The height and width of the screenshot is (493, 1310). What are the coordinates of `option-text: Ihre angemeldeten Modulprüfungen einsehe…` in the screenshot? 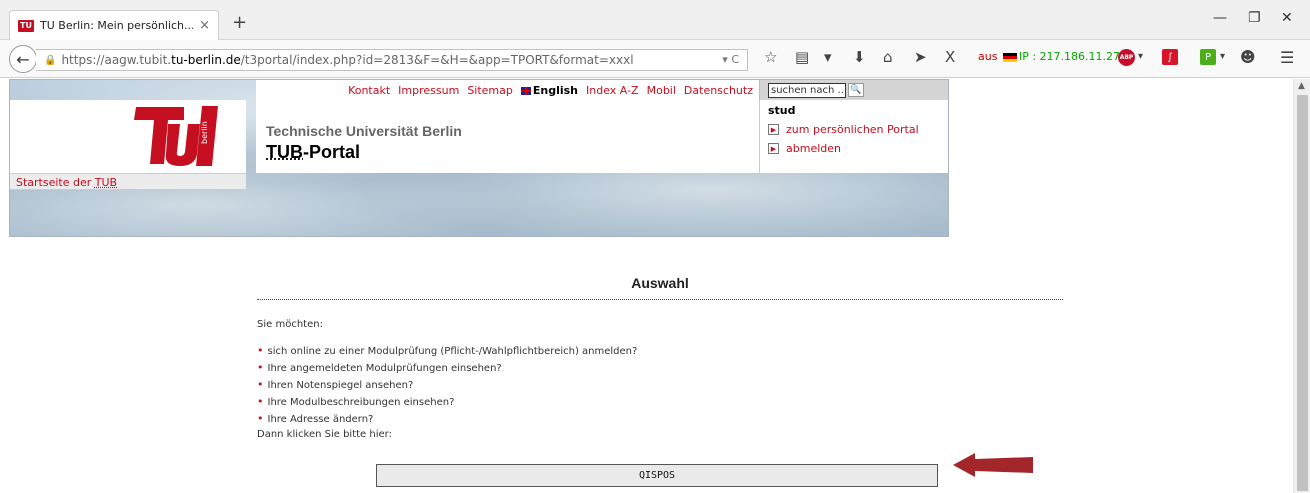 It's located at (384, 368).